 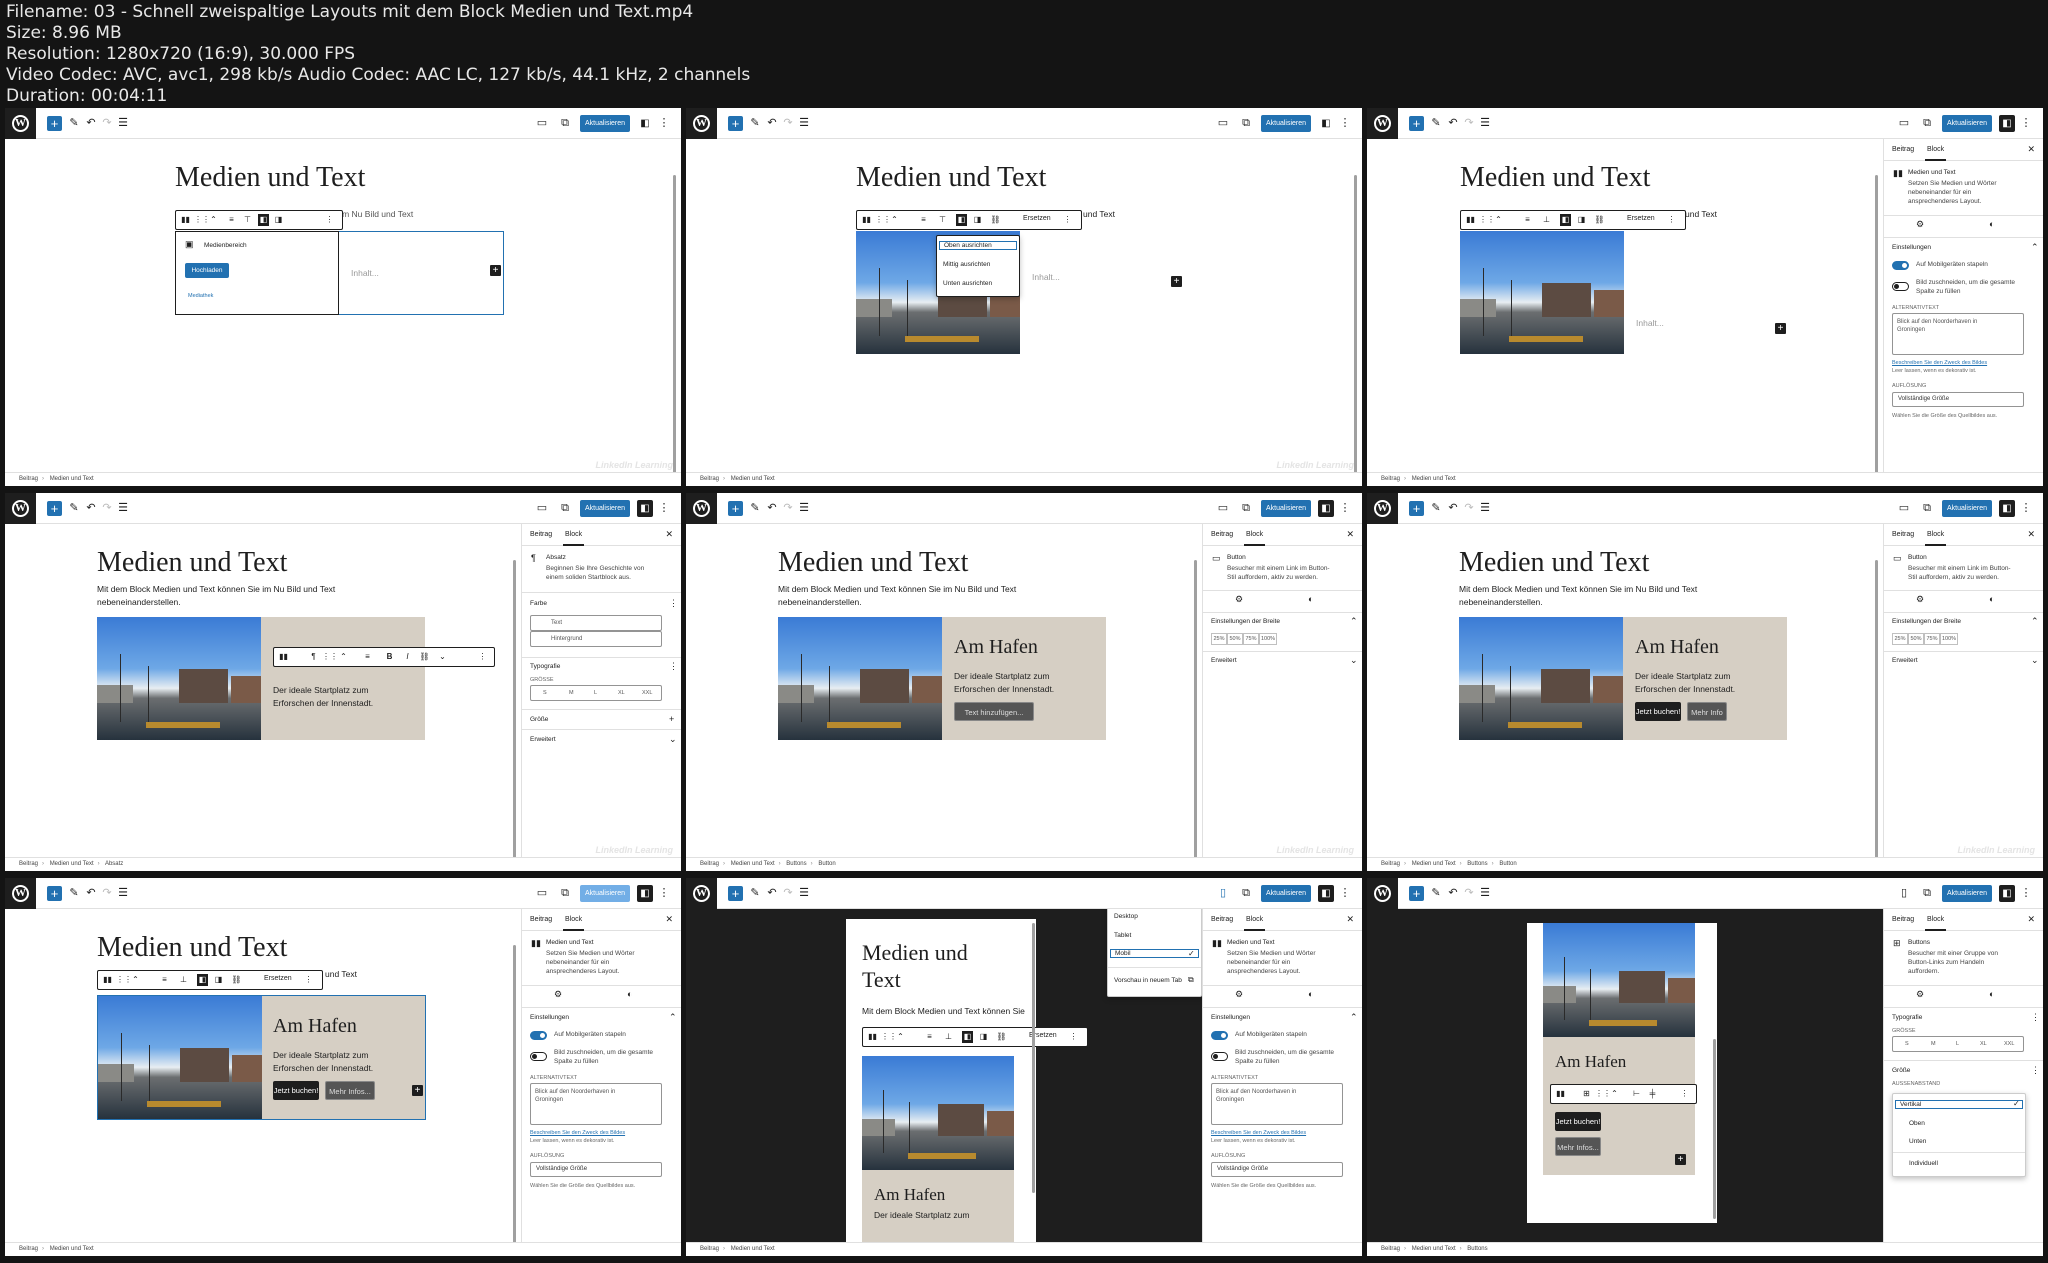 What do you see at coordinates (977, 220) in the screenshot?
I see `media-right-icon: ◨` at bounding box center [977, 220].